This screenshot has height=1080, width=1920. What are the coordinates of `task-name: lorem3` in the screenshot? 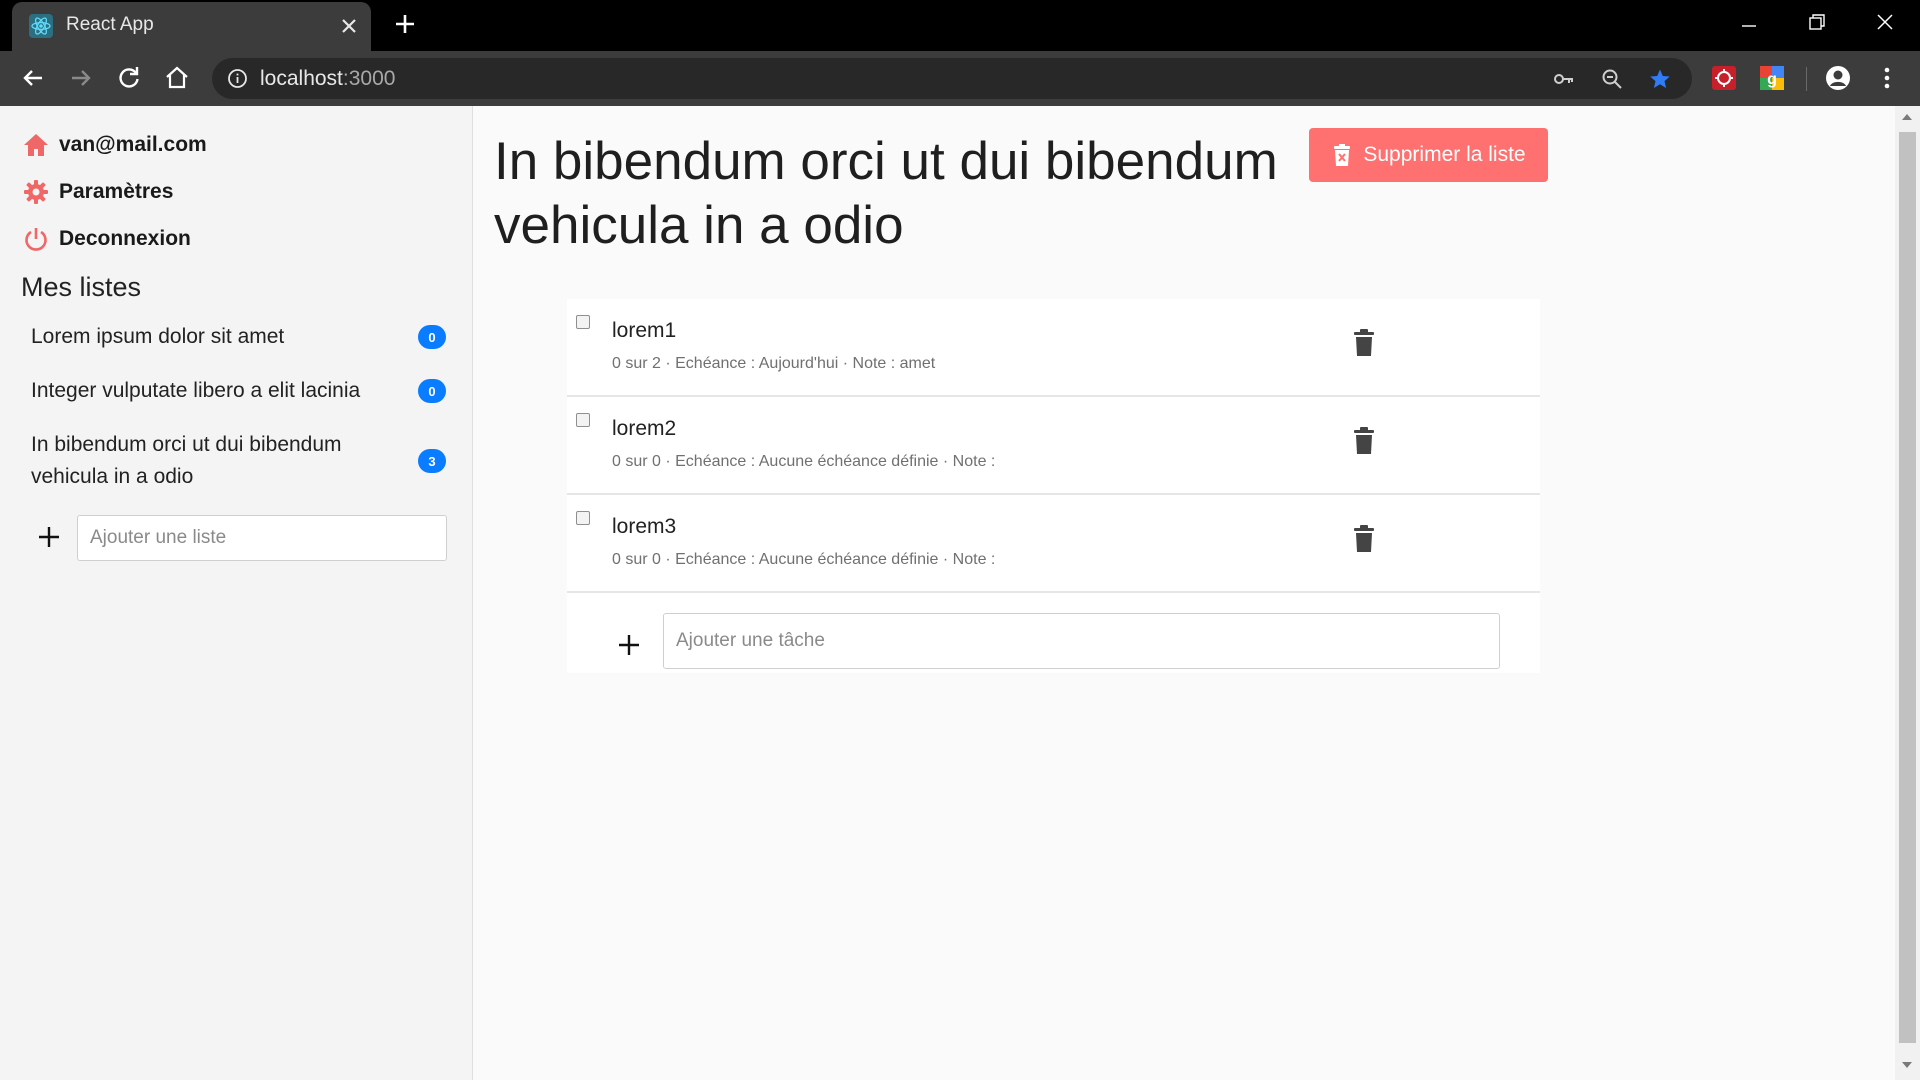 It's located at (644, 527).